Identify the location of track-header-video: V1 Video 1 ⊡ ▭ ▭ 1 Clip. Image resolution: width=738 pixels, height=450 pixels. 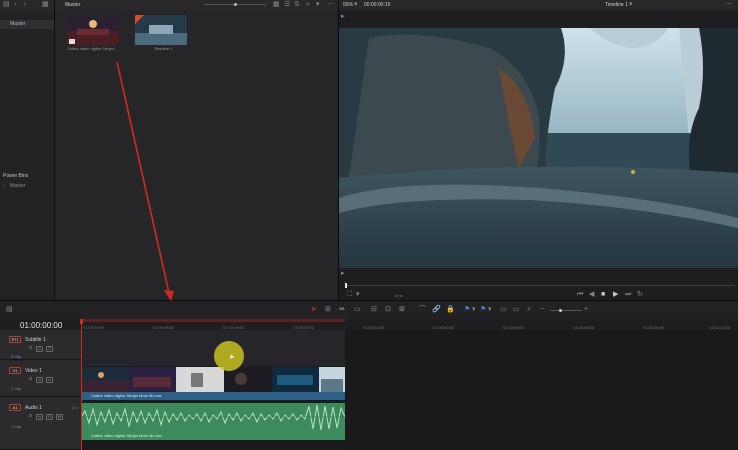
(40, 379).